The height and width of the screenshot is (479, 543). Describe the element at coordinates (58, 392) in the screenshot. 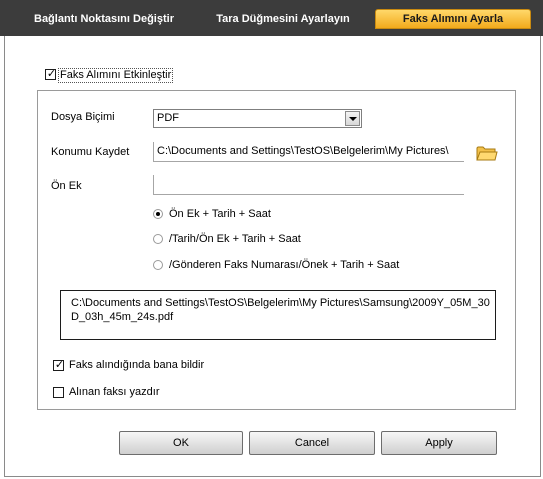

I see `print-received-fax-checkbox` at that location.